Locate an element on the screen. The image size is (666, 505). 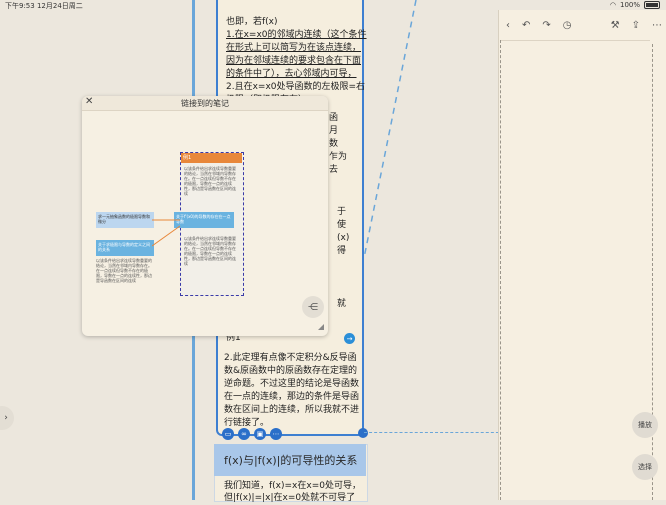
link-icon: ∞ is located at coordinates (244, 434).